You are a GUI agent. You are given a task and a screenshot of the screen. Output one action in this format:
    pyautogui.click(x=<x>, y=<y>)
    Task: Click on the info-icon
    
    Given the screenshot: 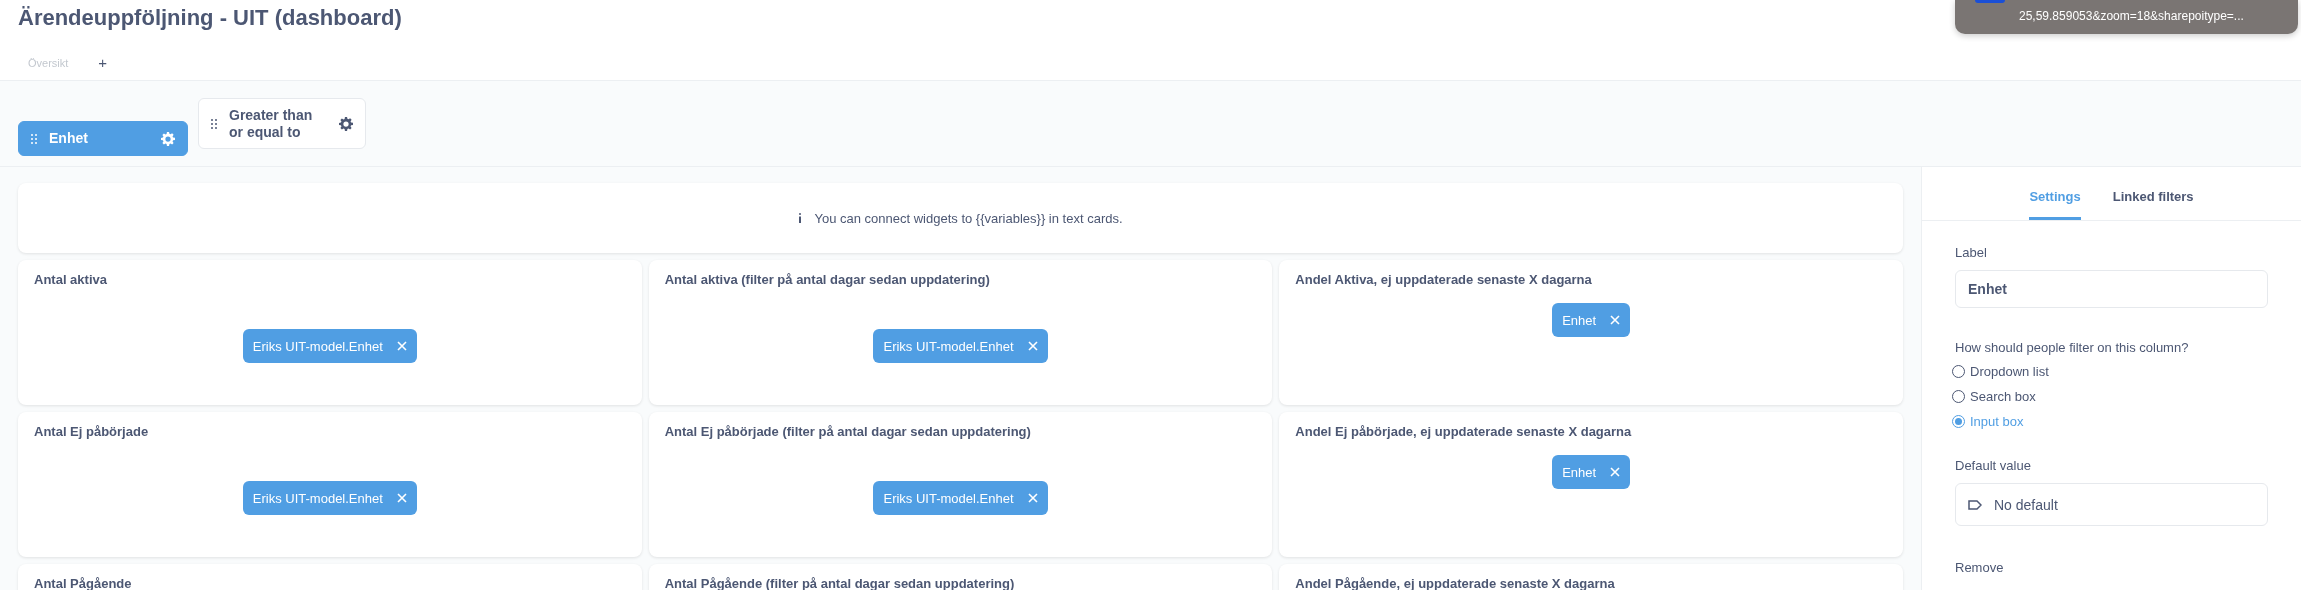 What is the action you would take?
    pyautogui.click(x=800, y=218)
    